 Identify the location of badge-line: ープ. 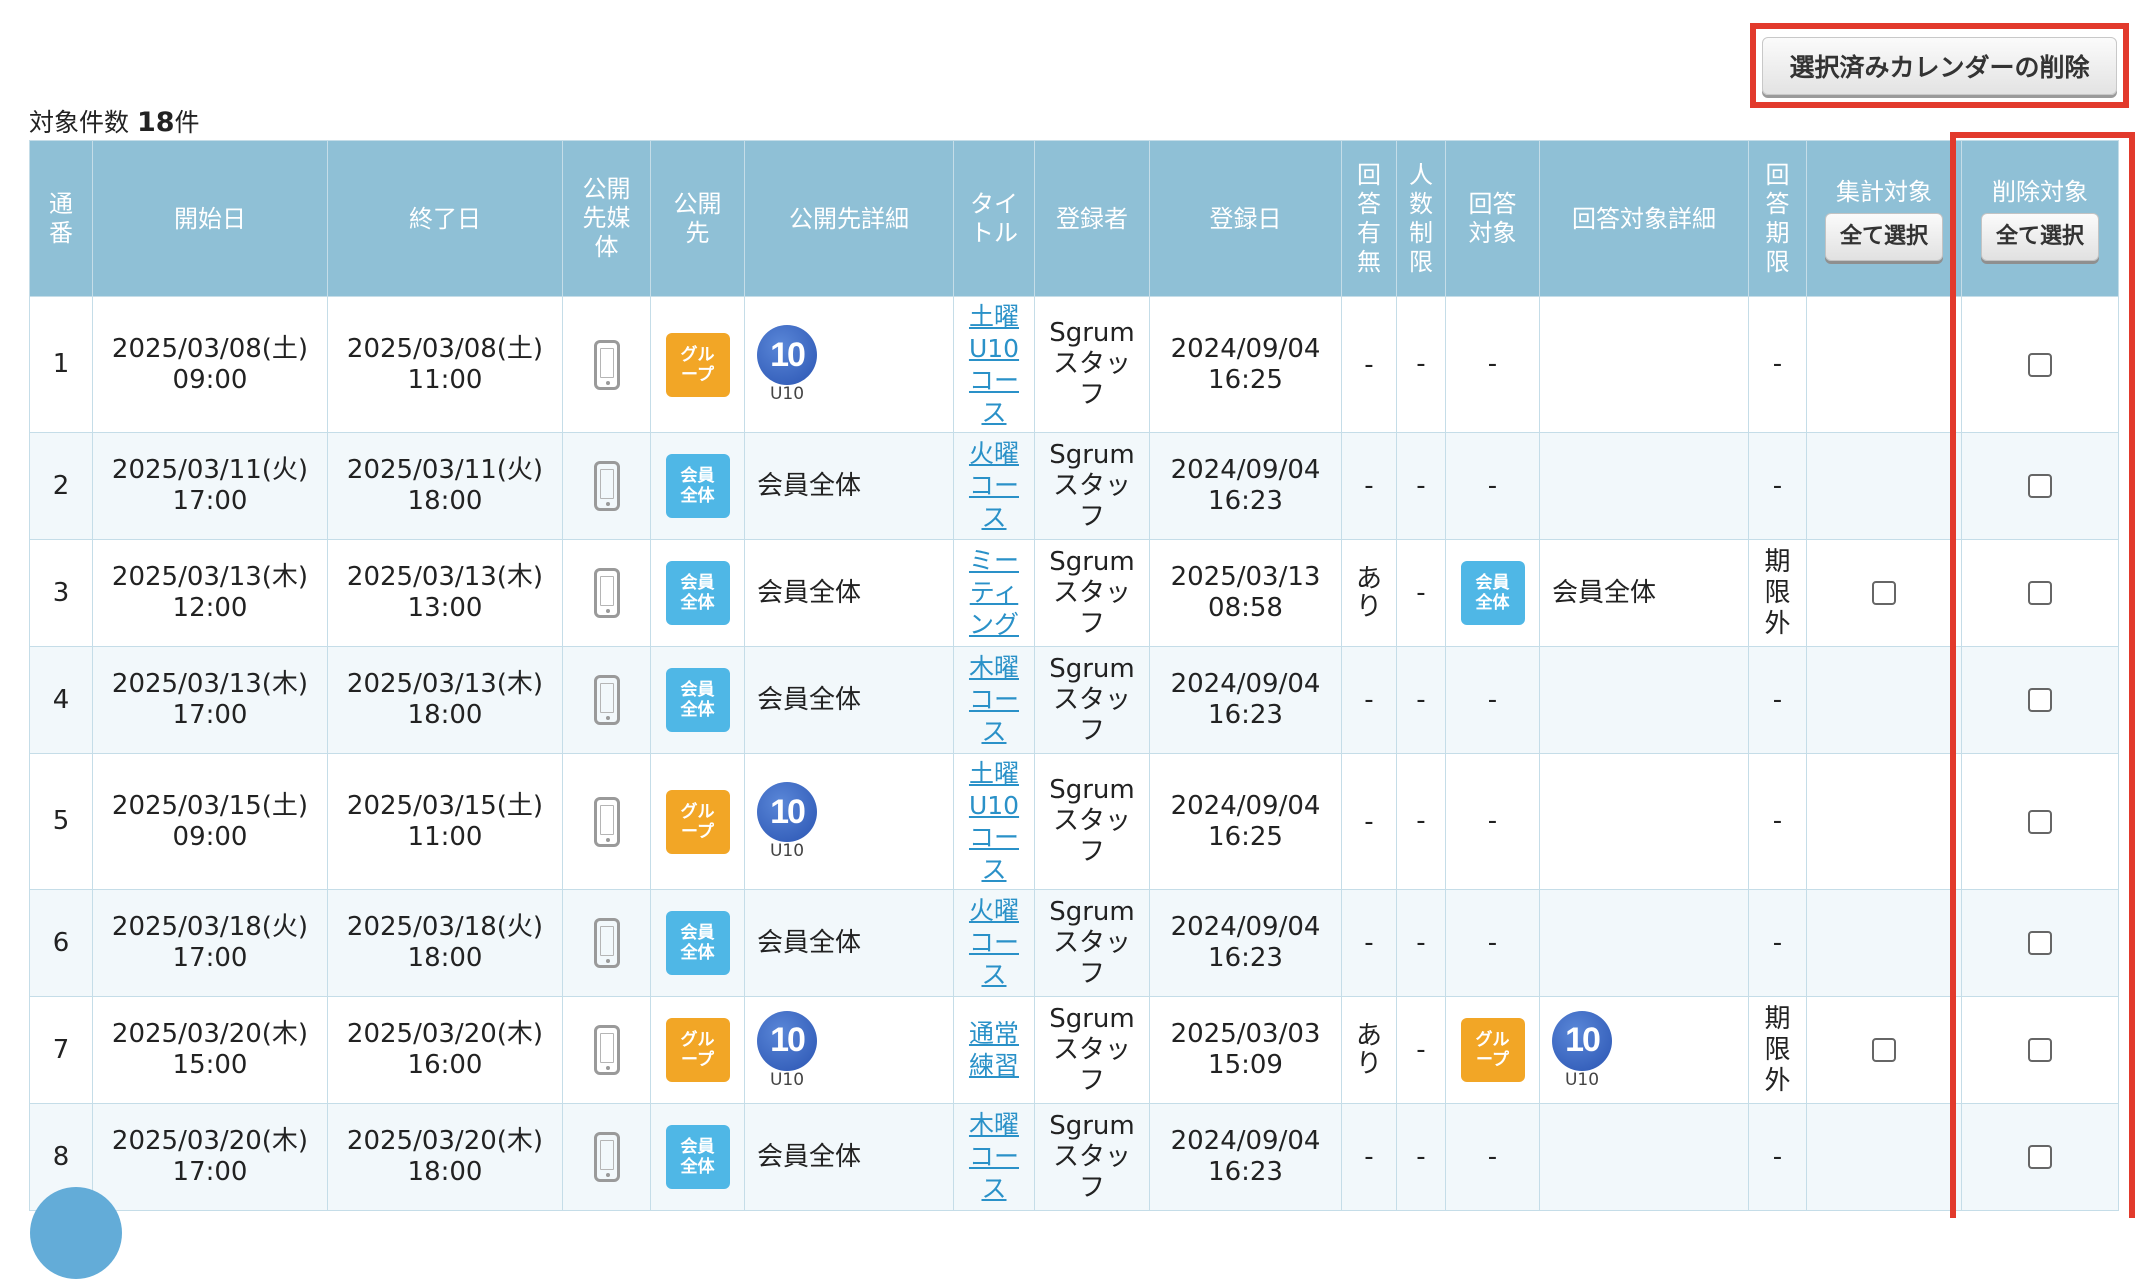
(1492, 1060).